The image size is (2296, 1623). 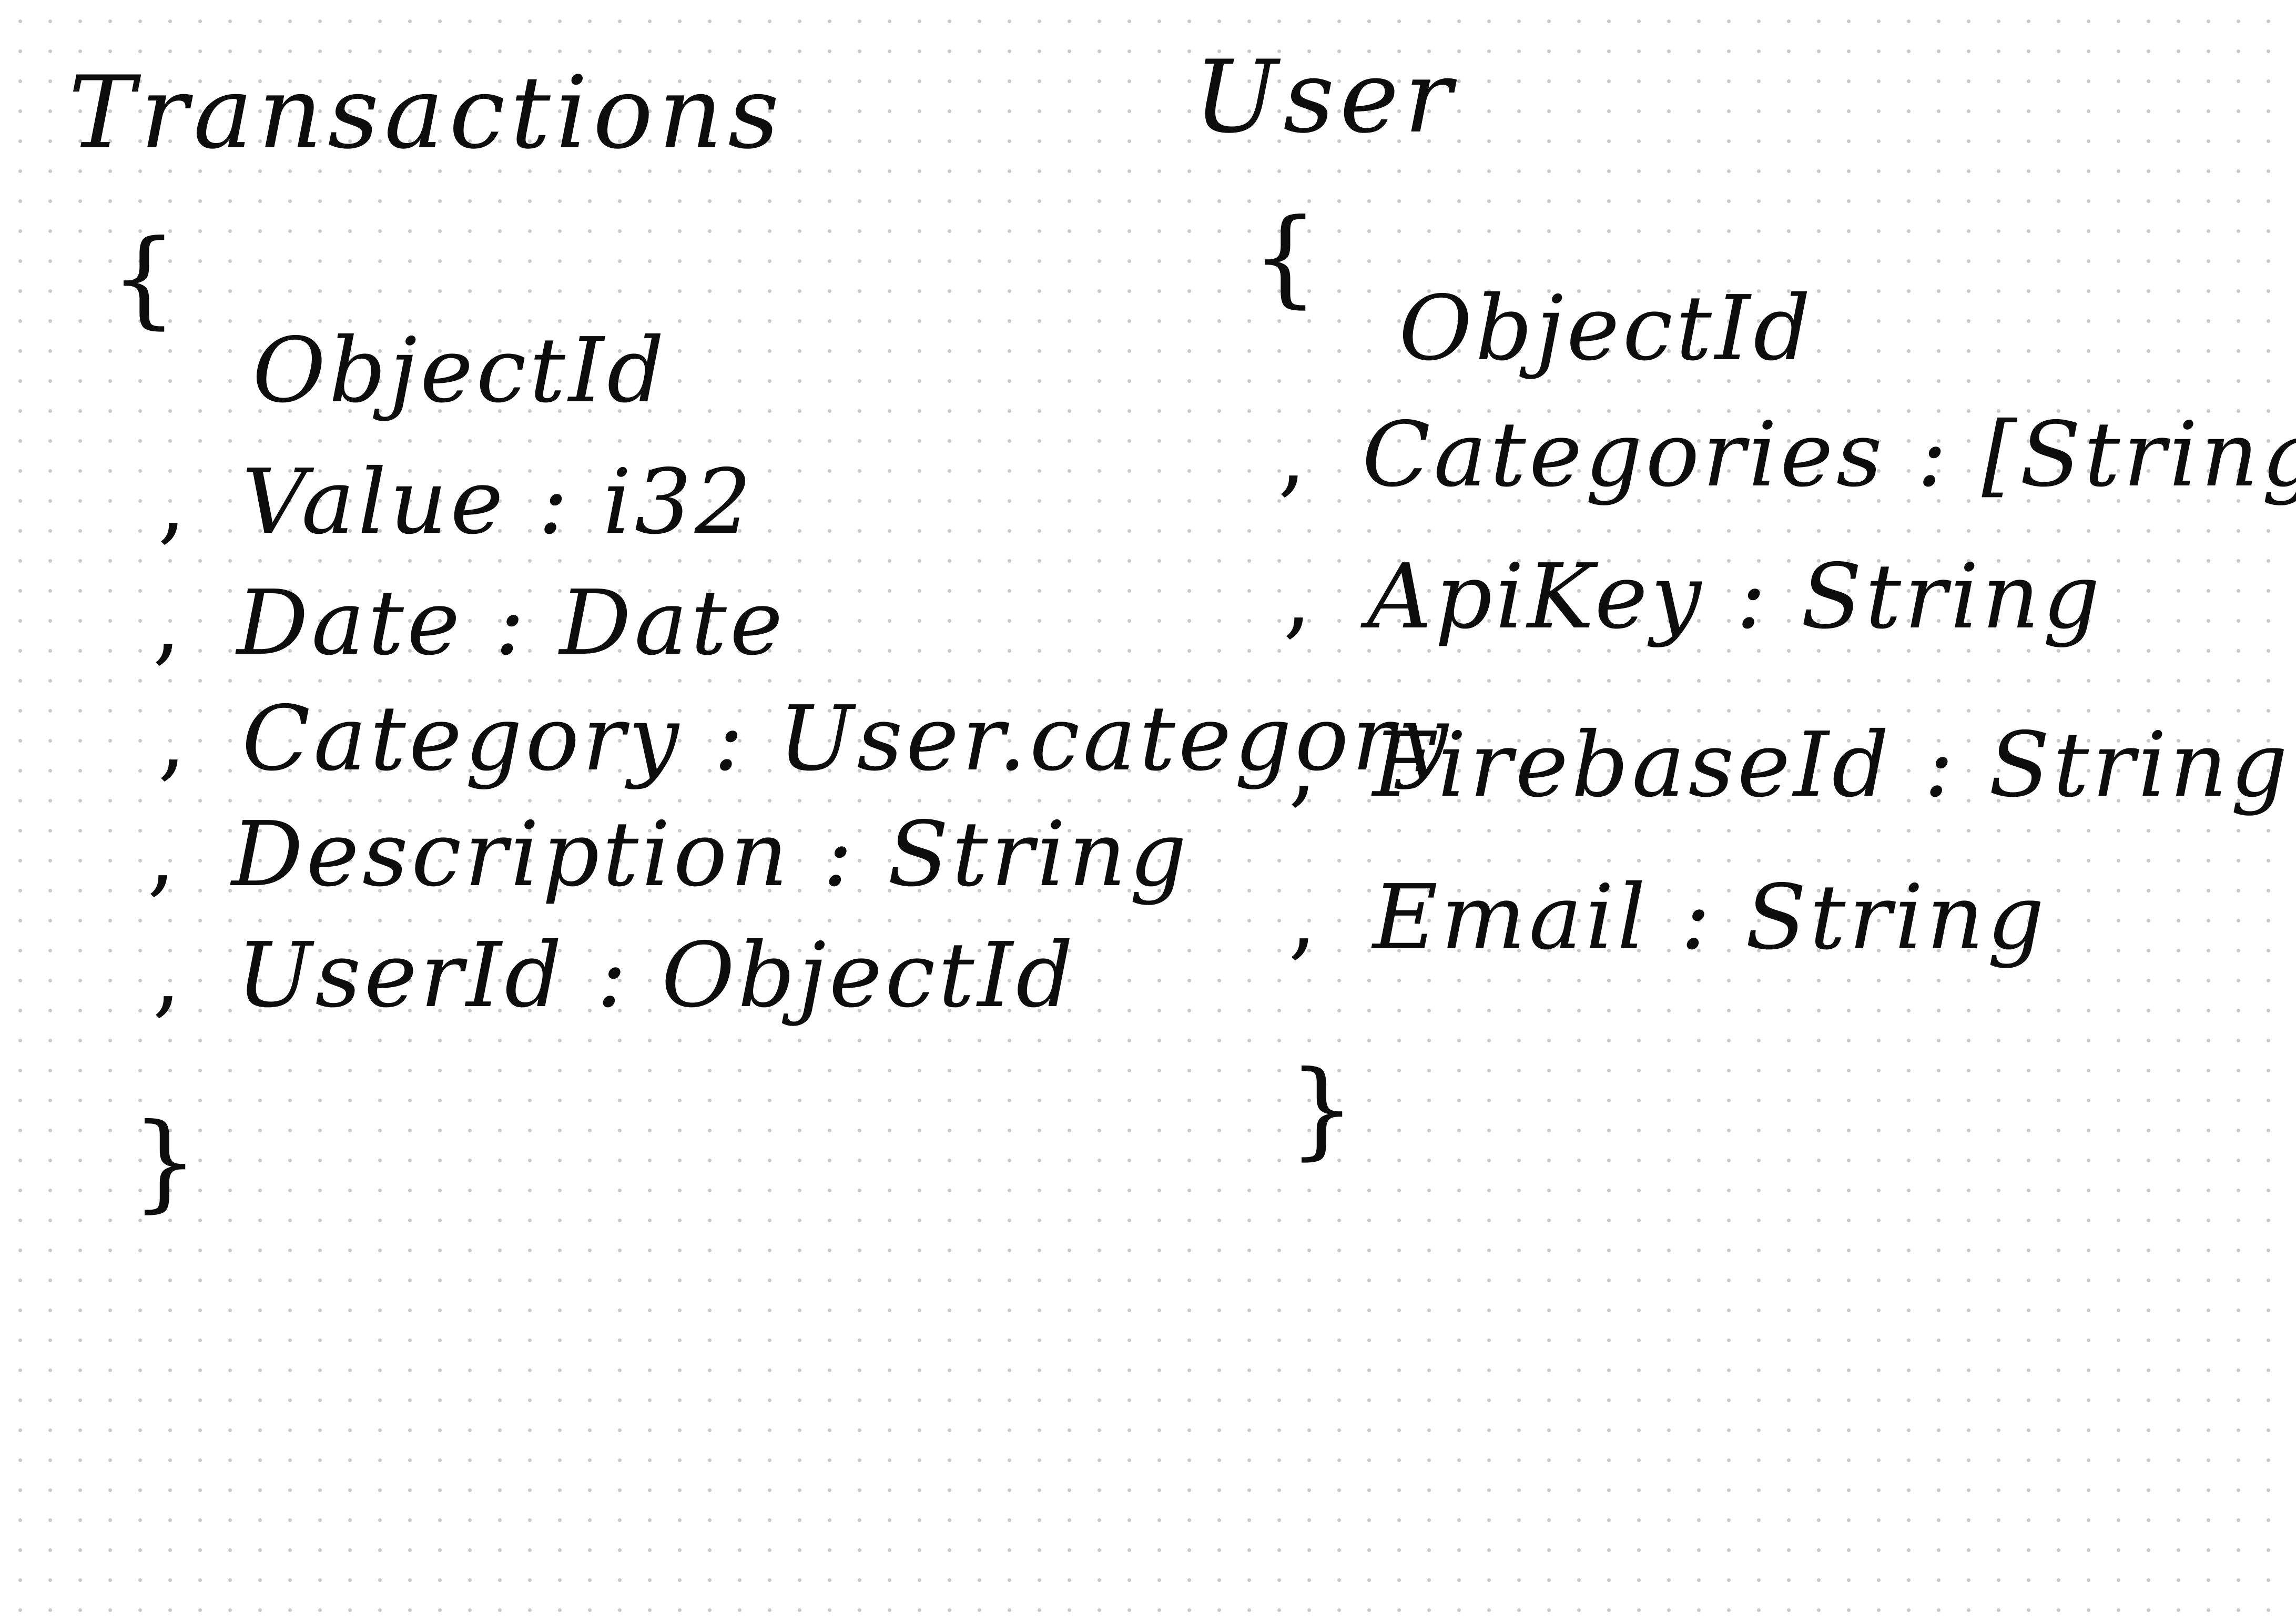 I want to click on field-text: Category : User.category, so click(x=846, y=739).